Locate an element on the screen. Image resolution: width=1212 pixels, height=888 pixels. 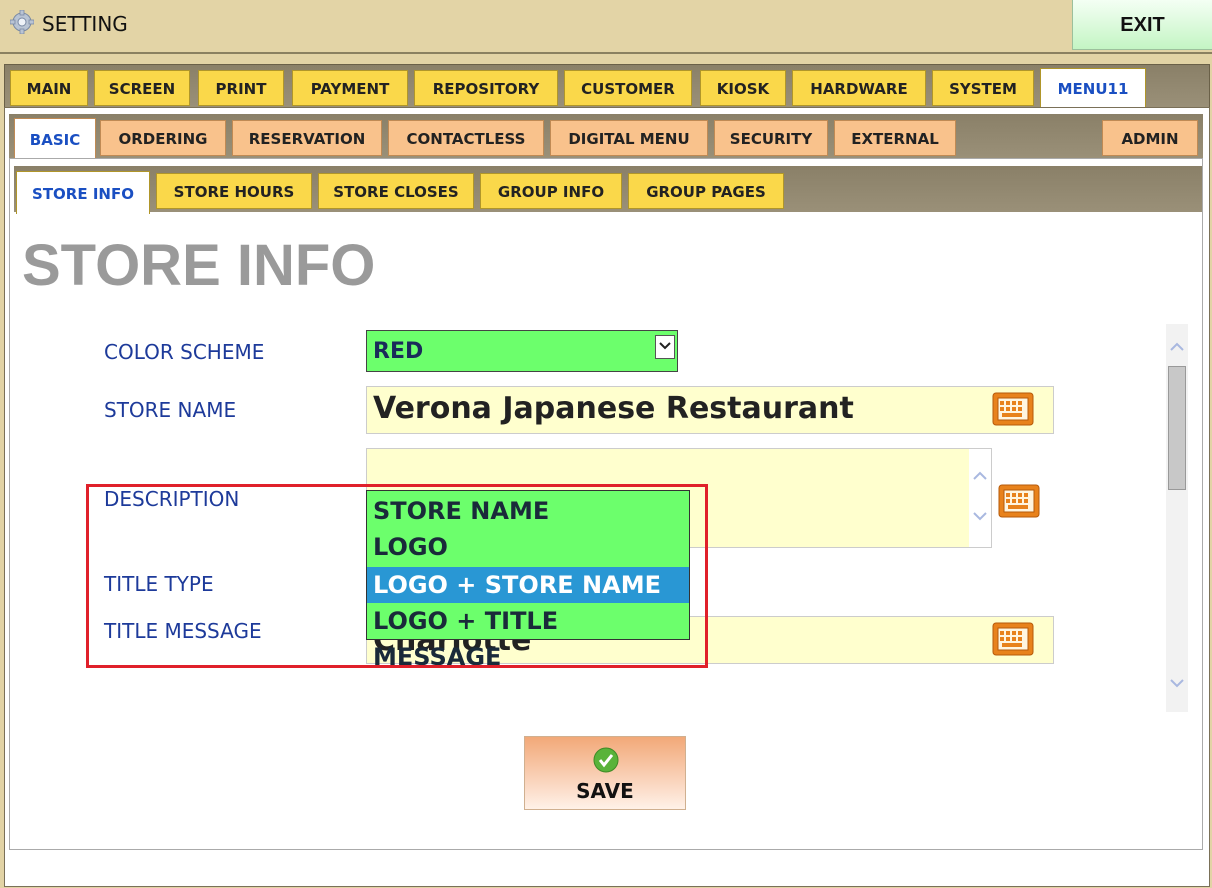
tab-screen: SCREEN is located at coordinates (142, 88).